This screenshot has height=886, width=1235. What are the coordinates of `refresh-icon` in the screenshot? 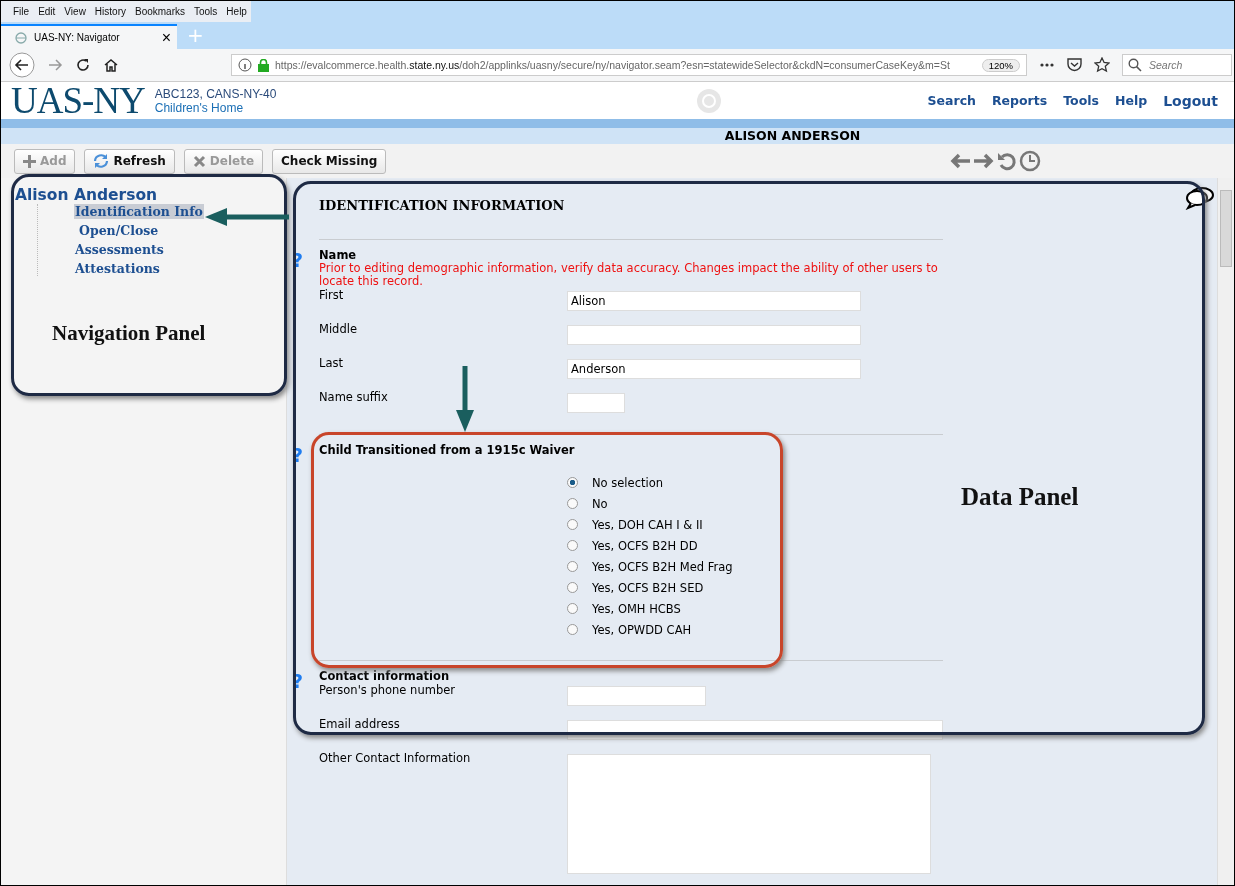 It's located at (101, 161).